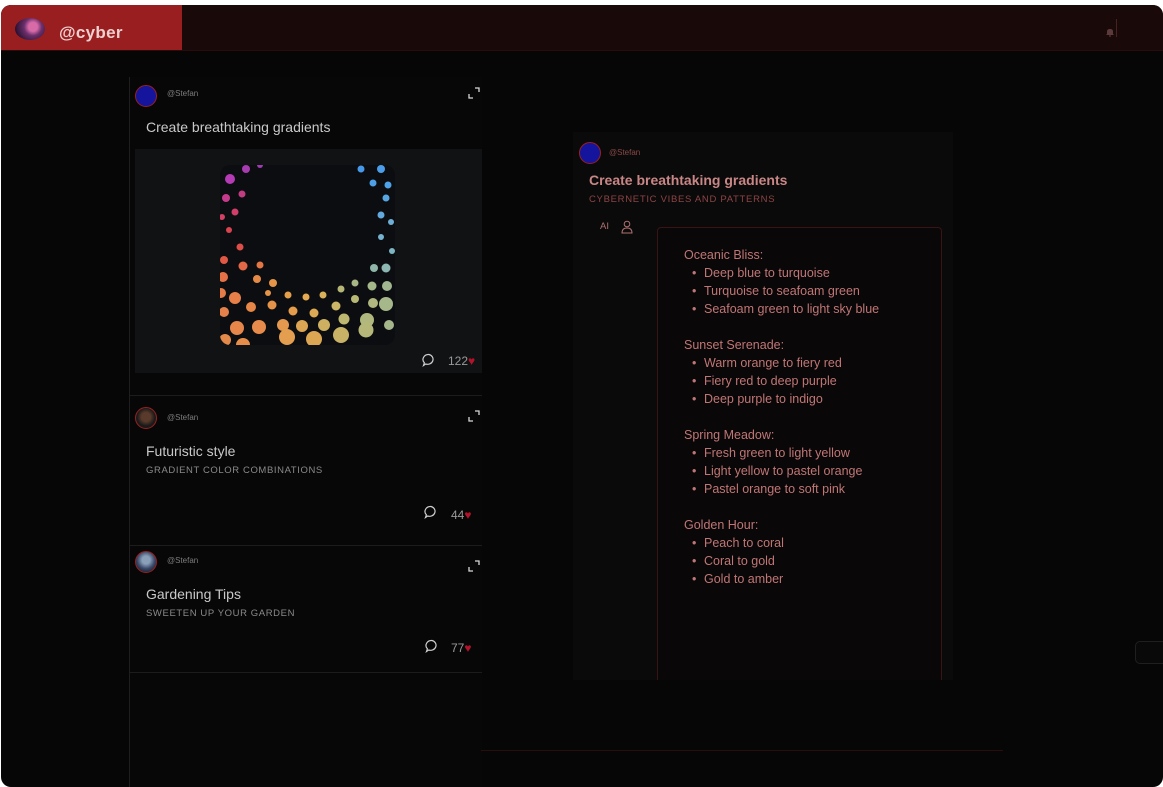  I want to click on list-item: Pastel orange to soft pink, so click(768, 489).